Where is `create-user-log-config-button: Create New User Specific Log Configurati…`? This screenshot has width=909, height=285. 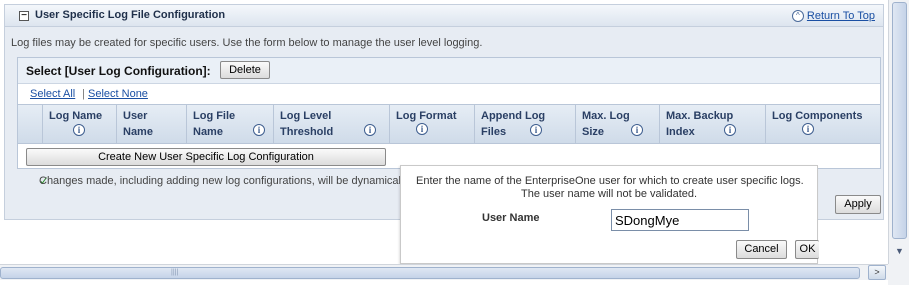
create-user-log-config-button: Create New User Specific Log Configurati… is located at coordinates (206, 157).